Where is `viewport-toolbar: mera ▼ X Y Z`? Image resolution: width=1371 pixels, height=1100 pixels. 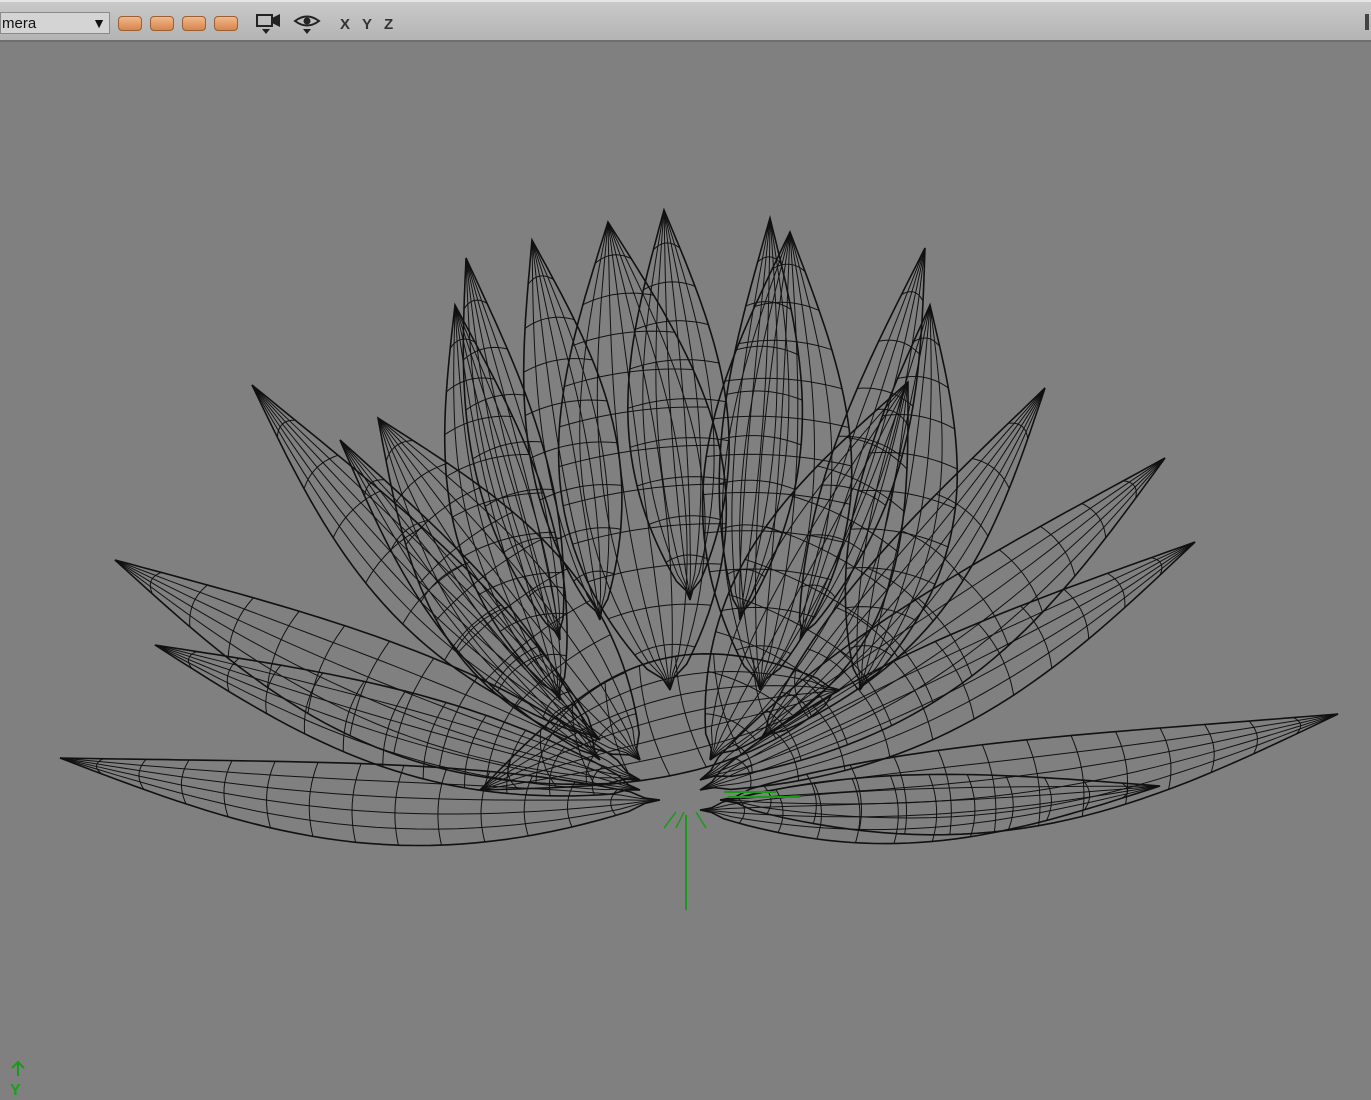 viewport-toolbar: mera ▼ X Y Z is located at coordinates (685, 21).